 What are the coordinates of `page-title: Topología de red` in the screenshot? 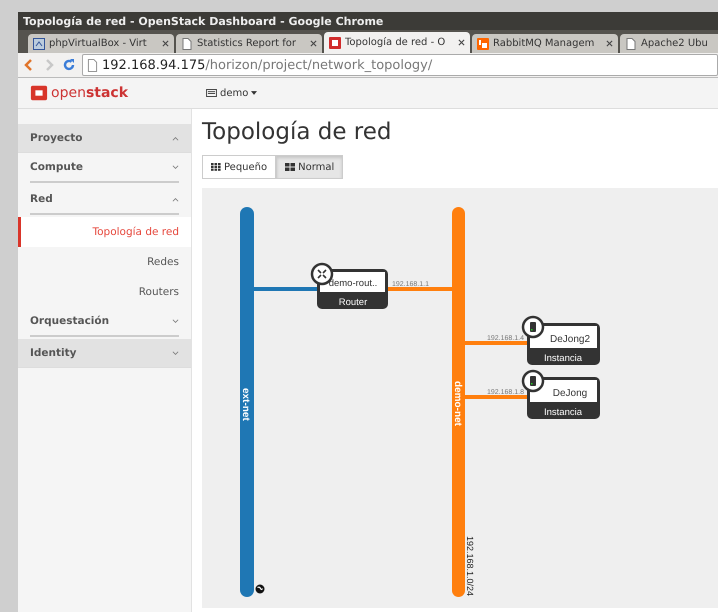 It's located at (297, 132).